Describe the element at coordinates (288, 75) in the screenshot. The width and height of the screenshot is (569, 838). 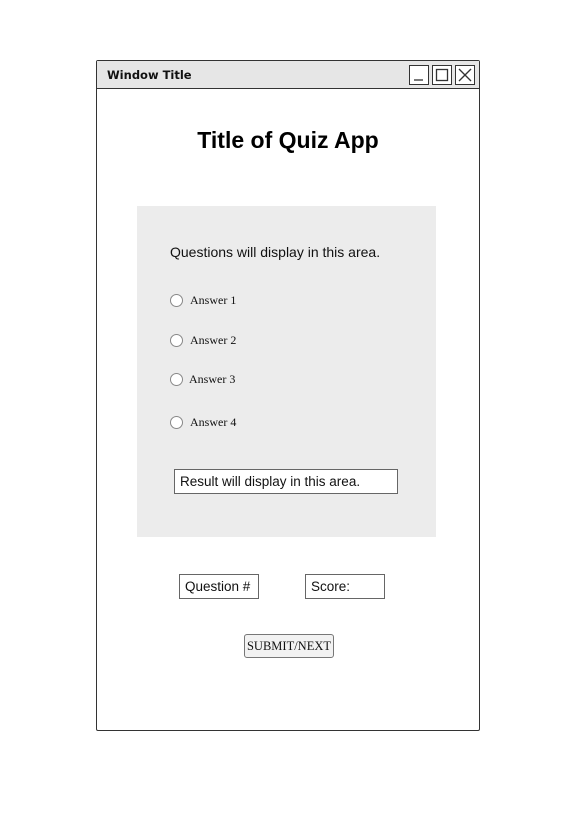
I see `window-titlebar: Window Title` at that location.